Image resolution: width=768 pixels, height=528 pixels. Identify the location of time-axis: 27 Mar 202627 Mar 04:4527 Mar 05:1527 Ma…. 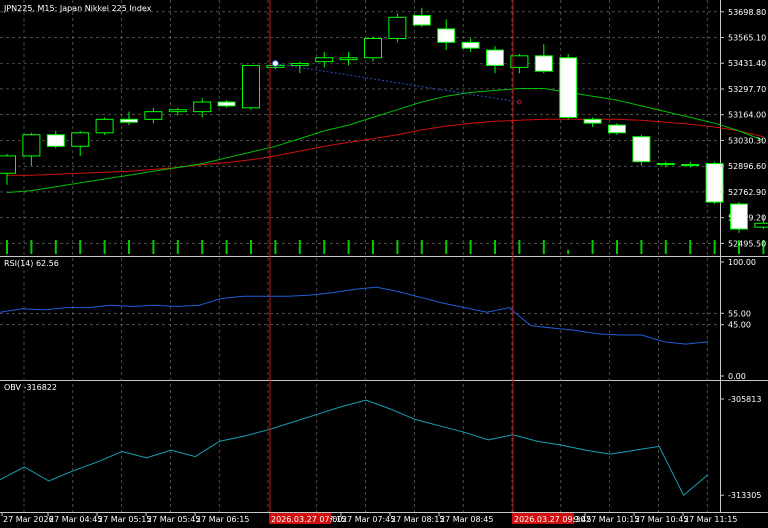
(369, 518).